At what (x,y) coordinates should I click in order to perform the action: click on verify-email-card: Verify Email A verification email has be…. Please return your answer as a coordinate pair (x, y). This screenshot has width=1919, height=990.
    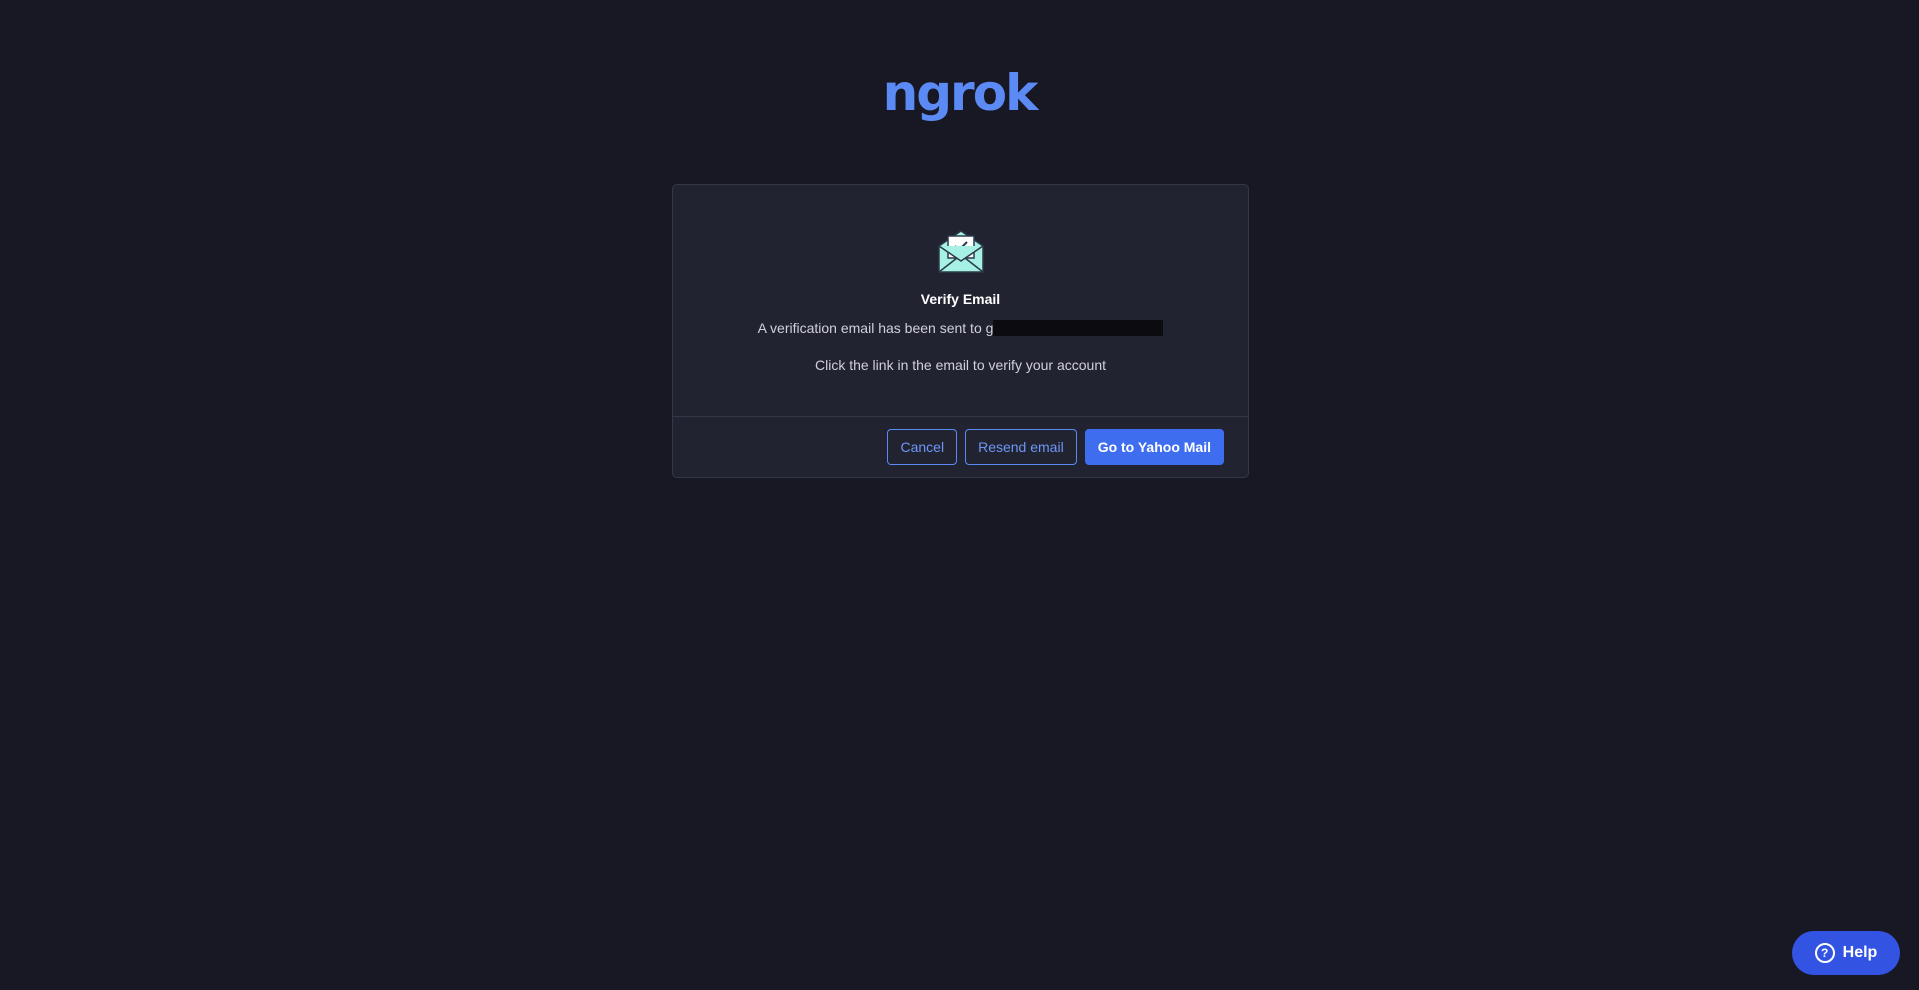
    Looking at the image, I should click on (960, 331).